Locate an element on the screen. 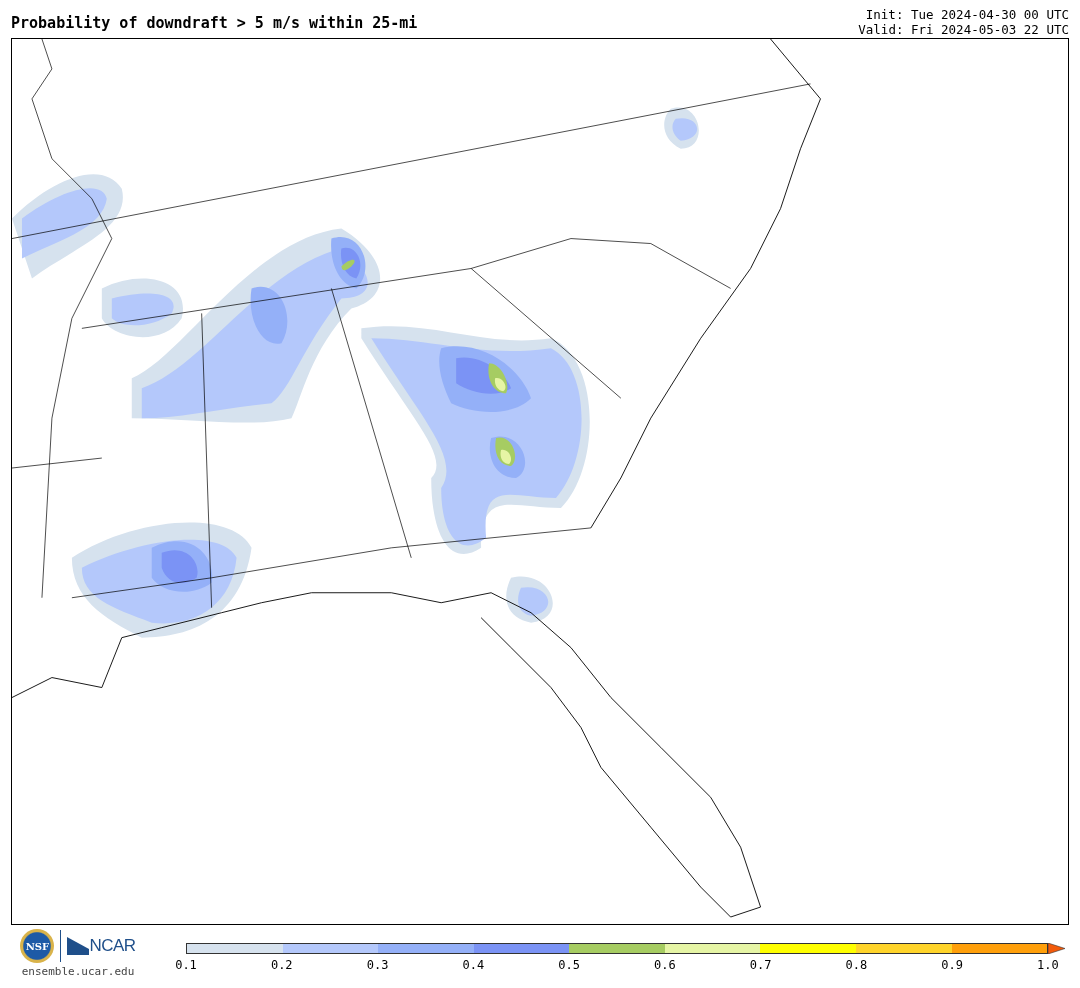 The height and width of the screenshot is (988, 1080). tick-label: 0.7 is located at coordinates (760, 965).